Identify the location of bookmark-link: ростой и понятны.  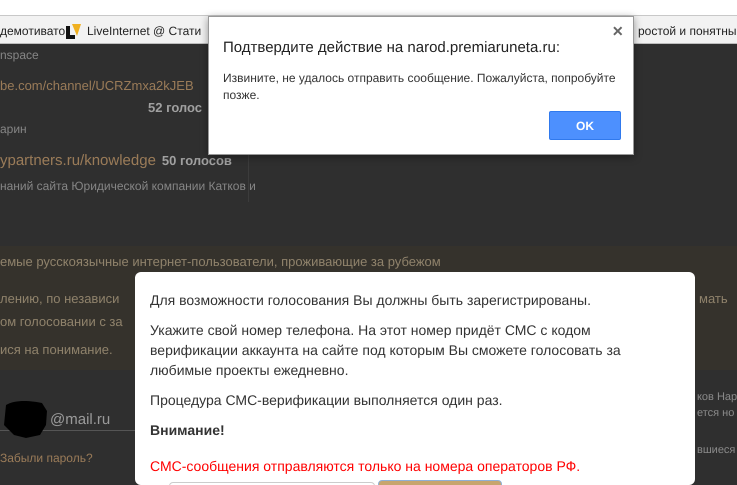
(687, 31).